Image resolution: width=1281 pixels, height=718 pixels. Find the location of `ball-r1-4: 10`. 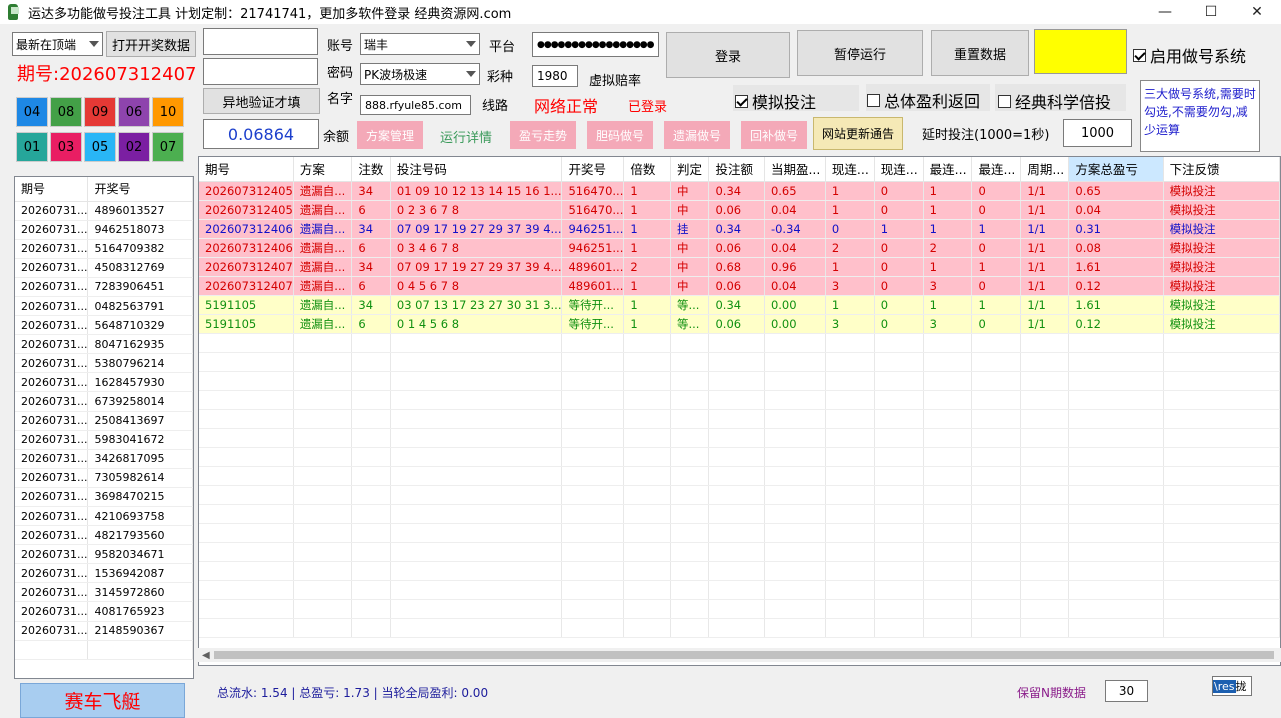

ball-r1-4: 10 is located at coordinates (168, 112).